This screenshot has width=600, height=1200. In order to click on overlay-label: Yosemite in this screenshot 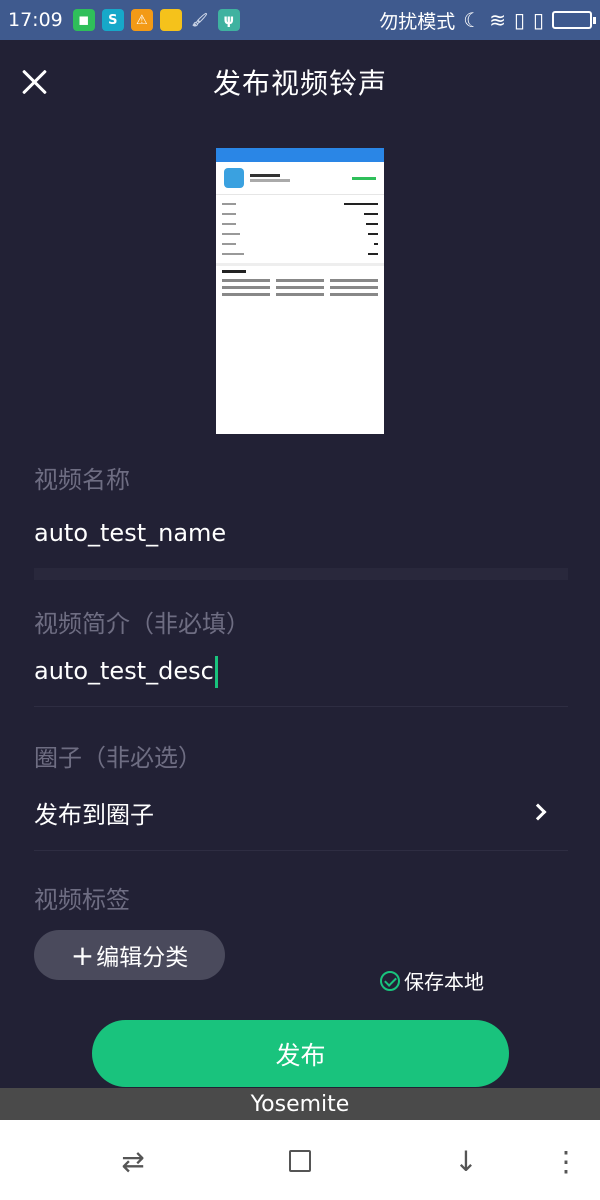, I will do `click(300, 1104)`.